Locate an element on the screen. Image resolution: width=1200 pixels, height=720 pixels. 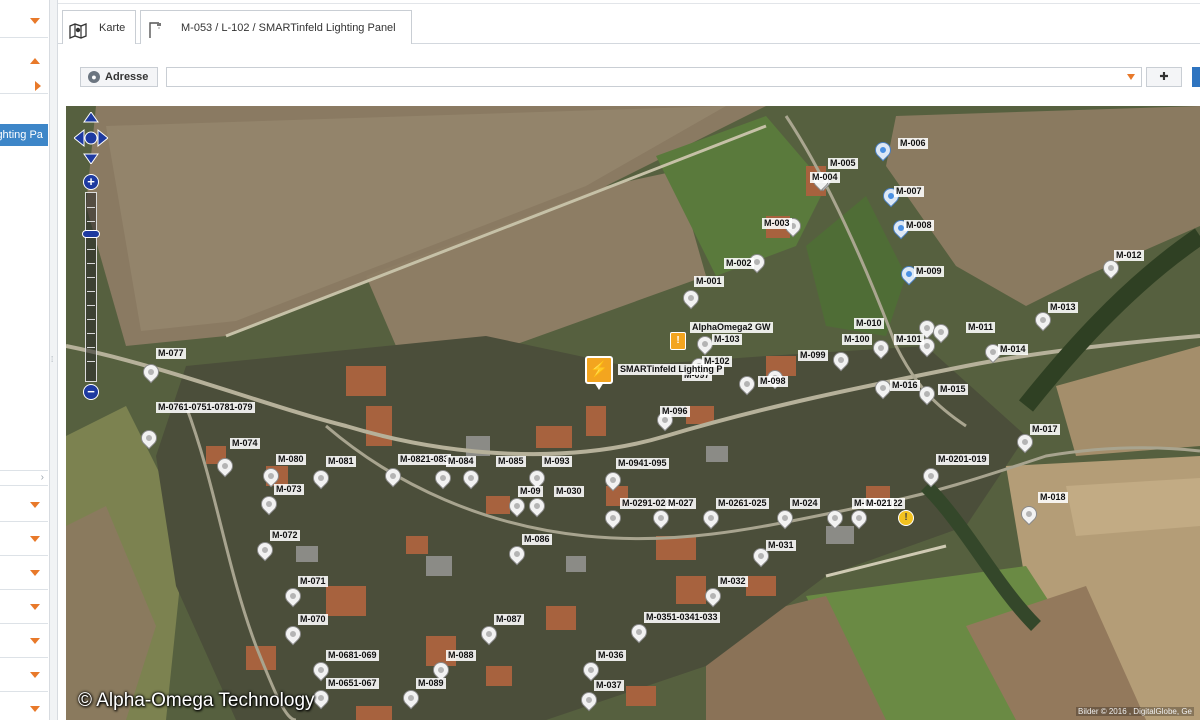
side-button is located at coordinates (1196, 77).